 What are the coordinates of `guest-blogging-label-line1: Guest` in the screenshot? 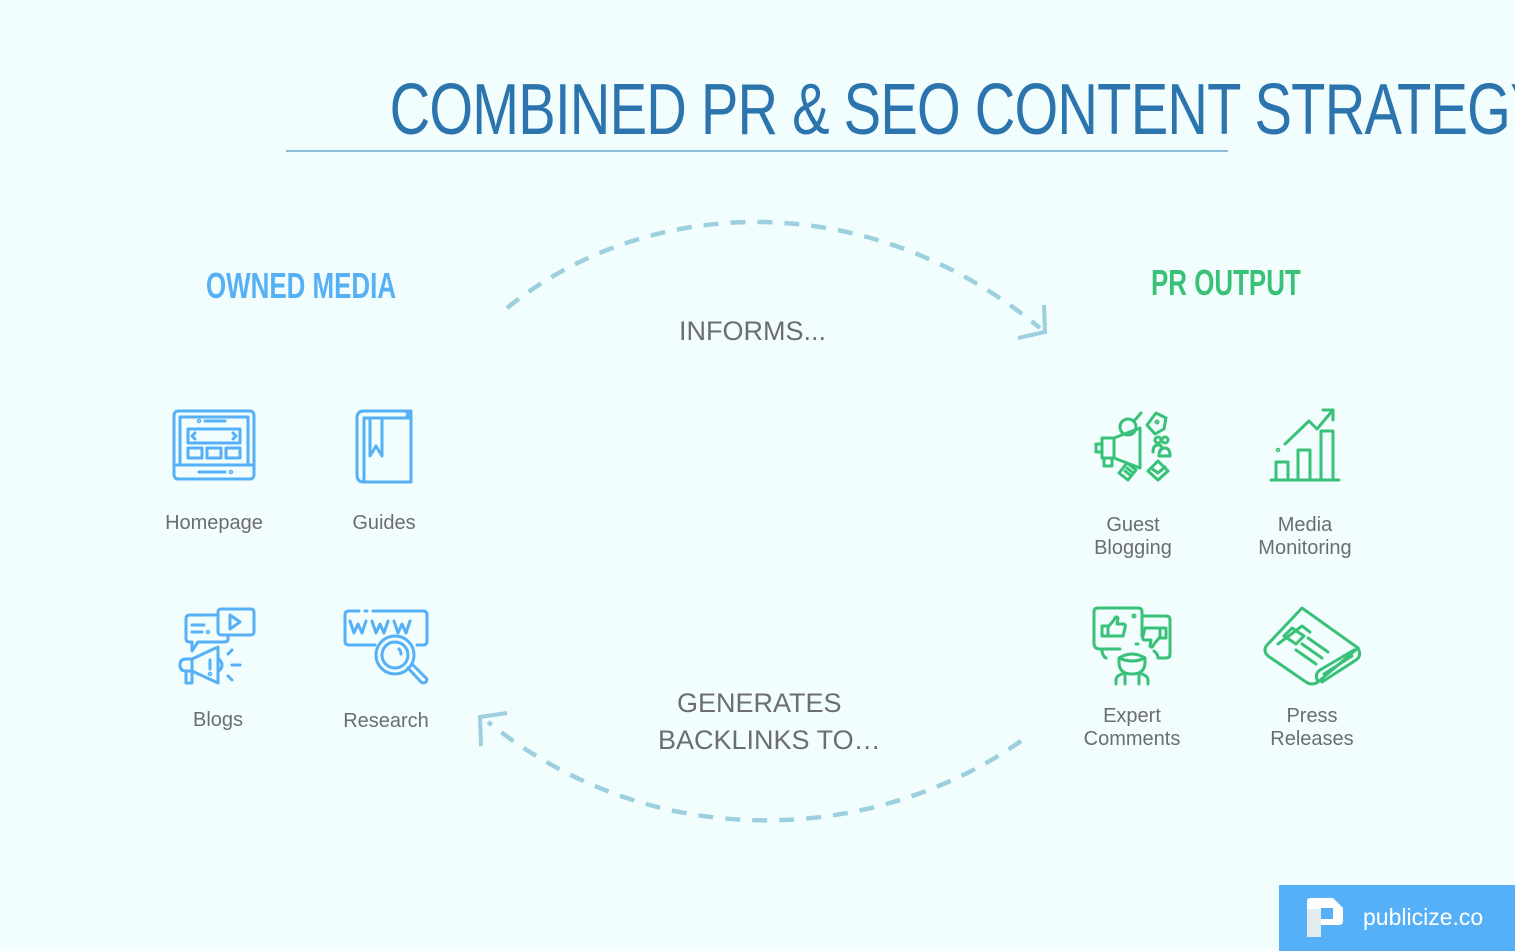 It's located at (1133, 525).